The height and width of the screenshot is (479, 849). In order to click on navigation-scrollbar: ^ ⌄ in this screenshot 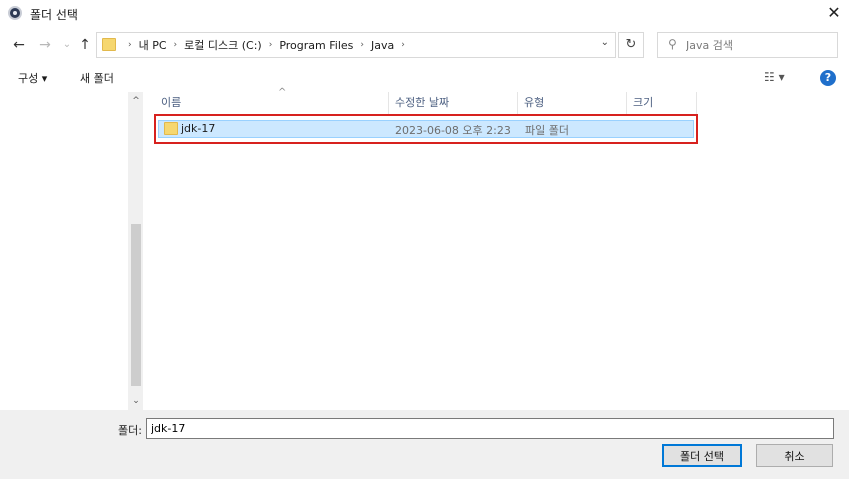, I will do `click(136, 251)`.